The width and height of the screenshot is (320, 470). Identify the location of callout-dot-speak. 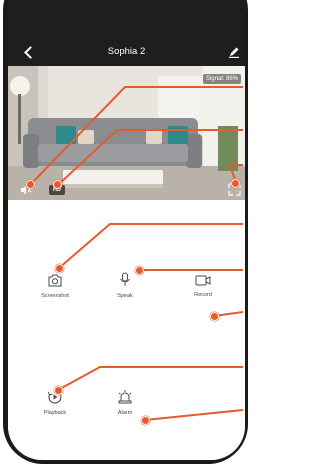
(139, 270).